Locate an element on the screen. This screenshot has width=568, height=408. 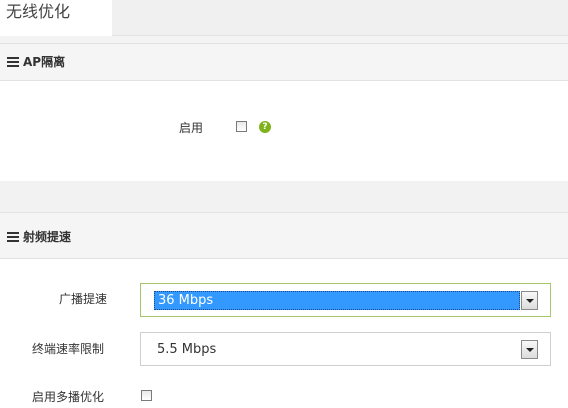
broadcast-rate-select-inner: 36 Mbps is located at coordinates (346, 300).